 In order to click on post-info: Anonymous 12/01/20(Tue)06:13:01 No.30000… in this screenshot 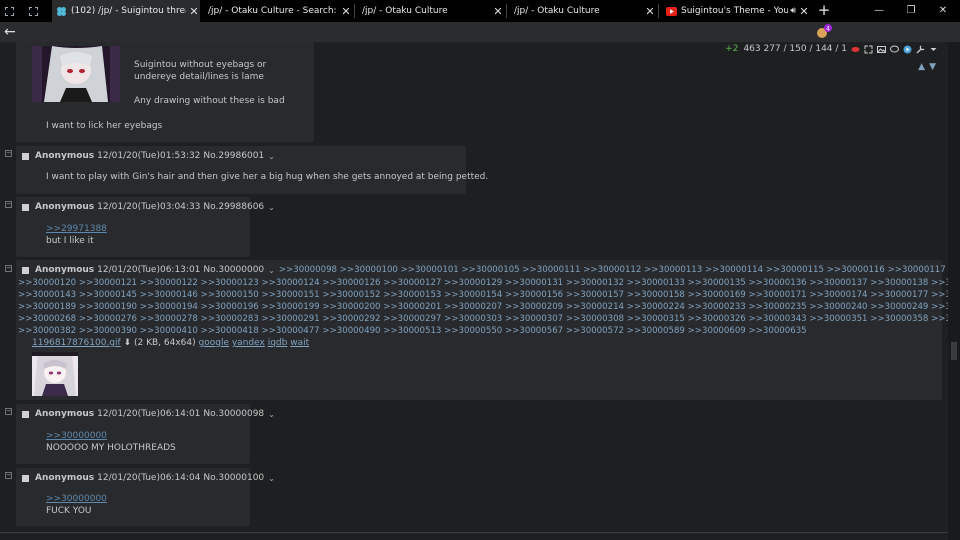, I will do `click(485, 270)`.